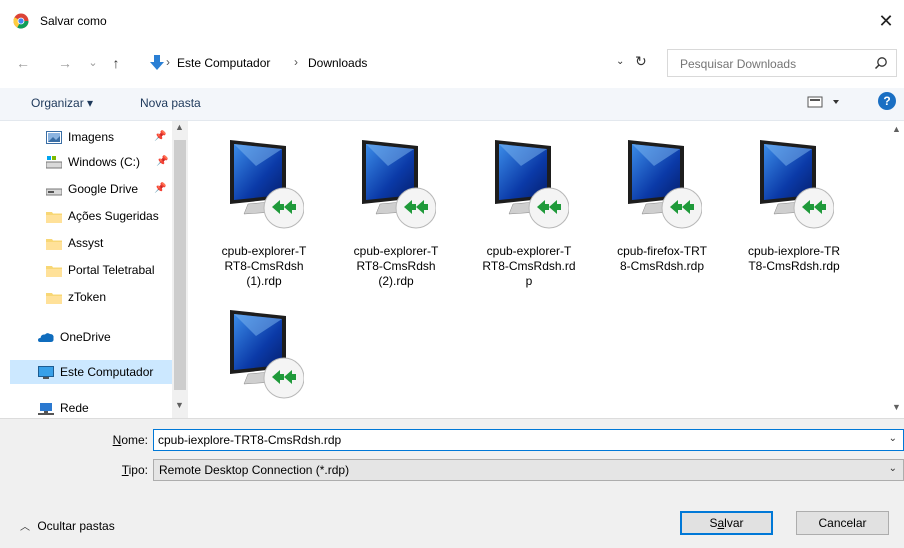  Describe the element at coordinates (91, 137) in the screenshot. I see `sidebar-item-label: Imagens` at that location.